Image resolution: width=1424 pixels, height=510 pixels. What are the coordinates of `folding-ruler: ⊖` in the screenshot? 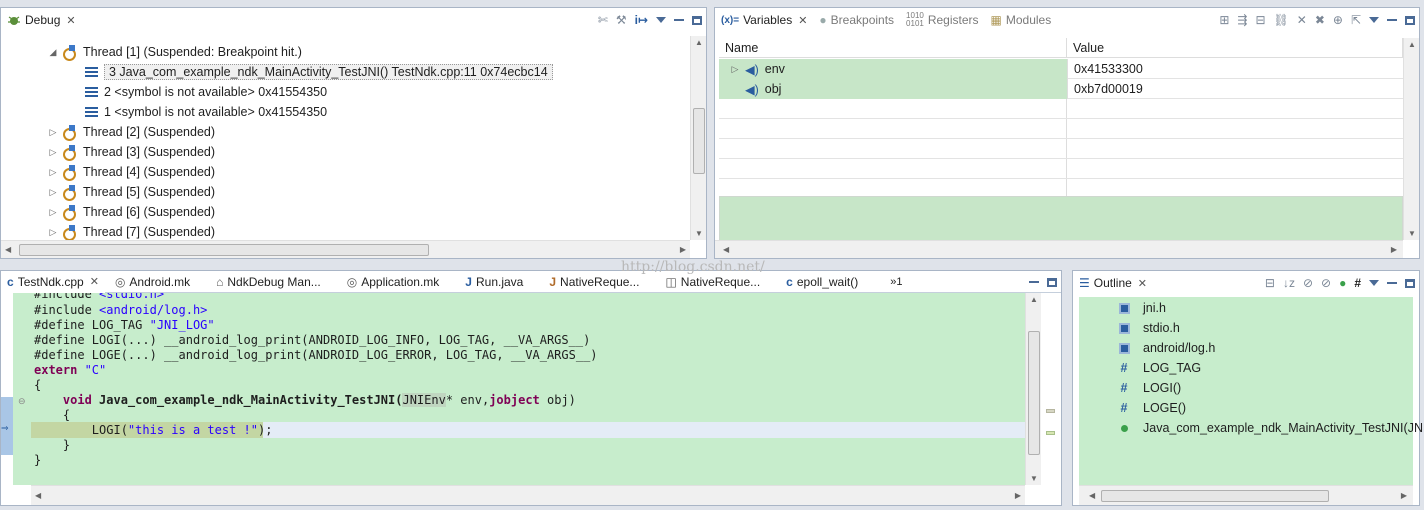 It's located at (22, 389).